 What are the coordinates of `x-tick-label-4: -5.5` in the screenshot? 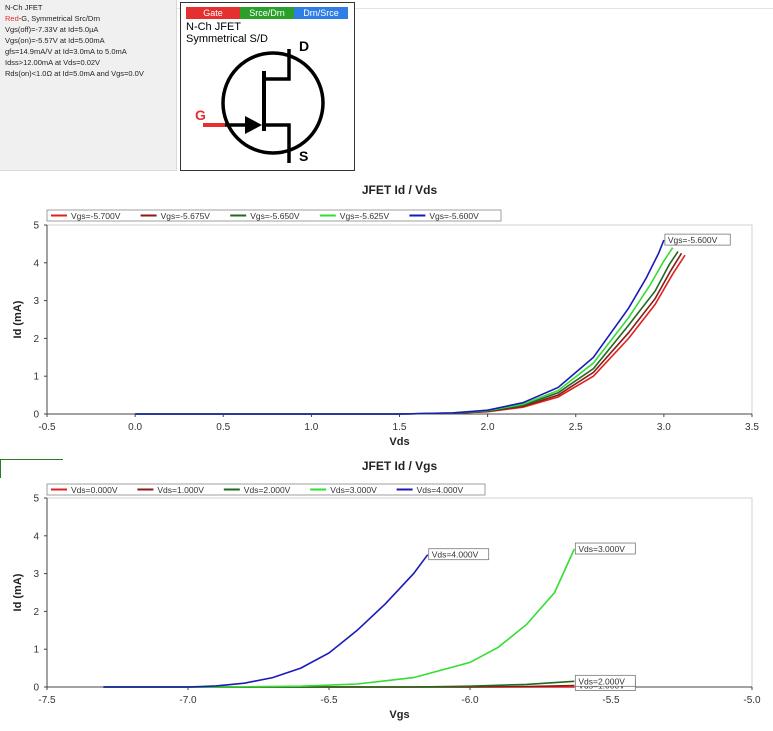 It's located at (611, 700).